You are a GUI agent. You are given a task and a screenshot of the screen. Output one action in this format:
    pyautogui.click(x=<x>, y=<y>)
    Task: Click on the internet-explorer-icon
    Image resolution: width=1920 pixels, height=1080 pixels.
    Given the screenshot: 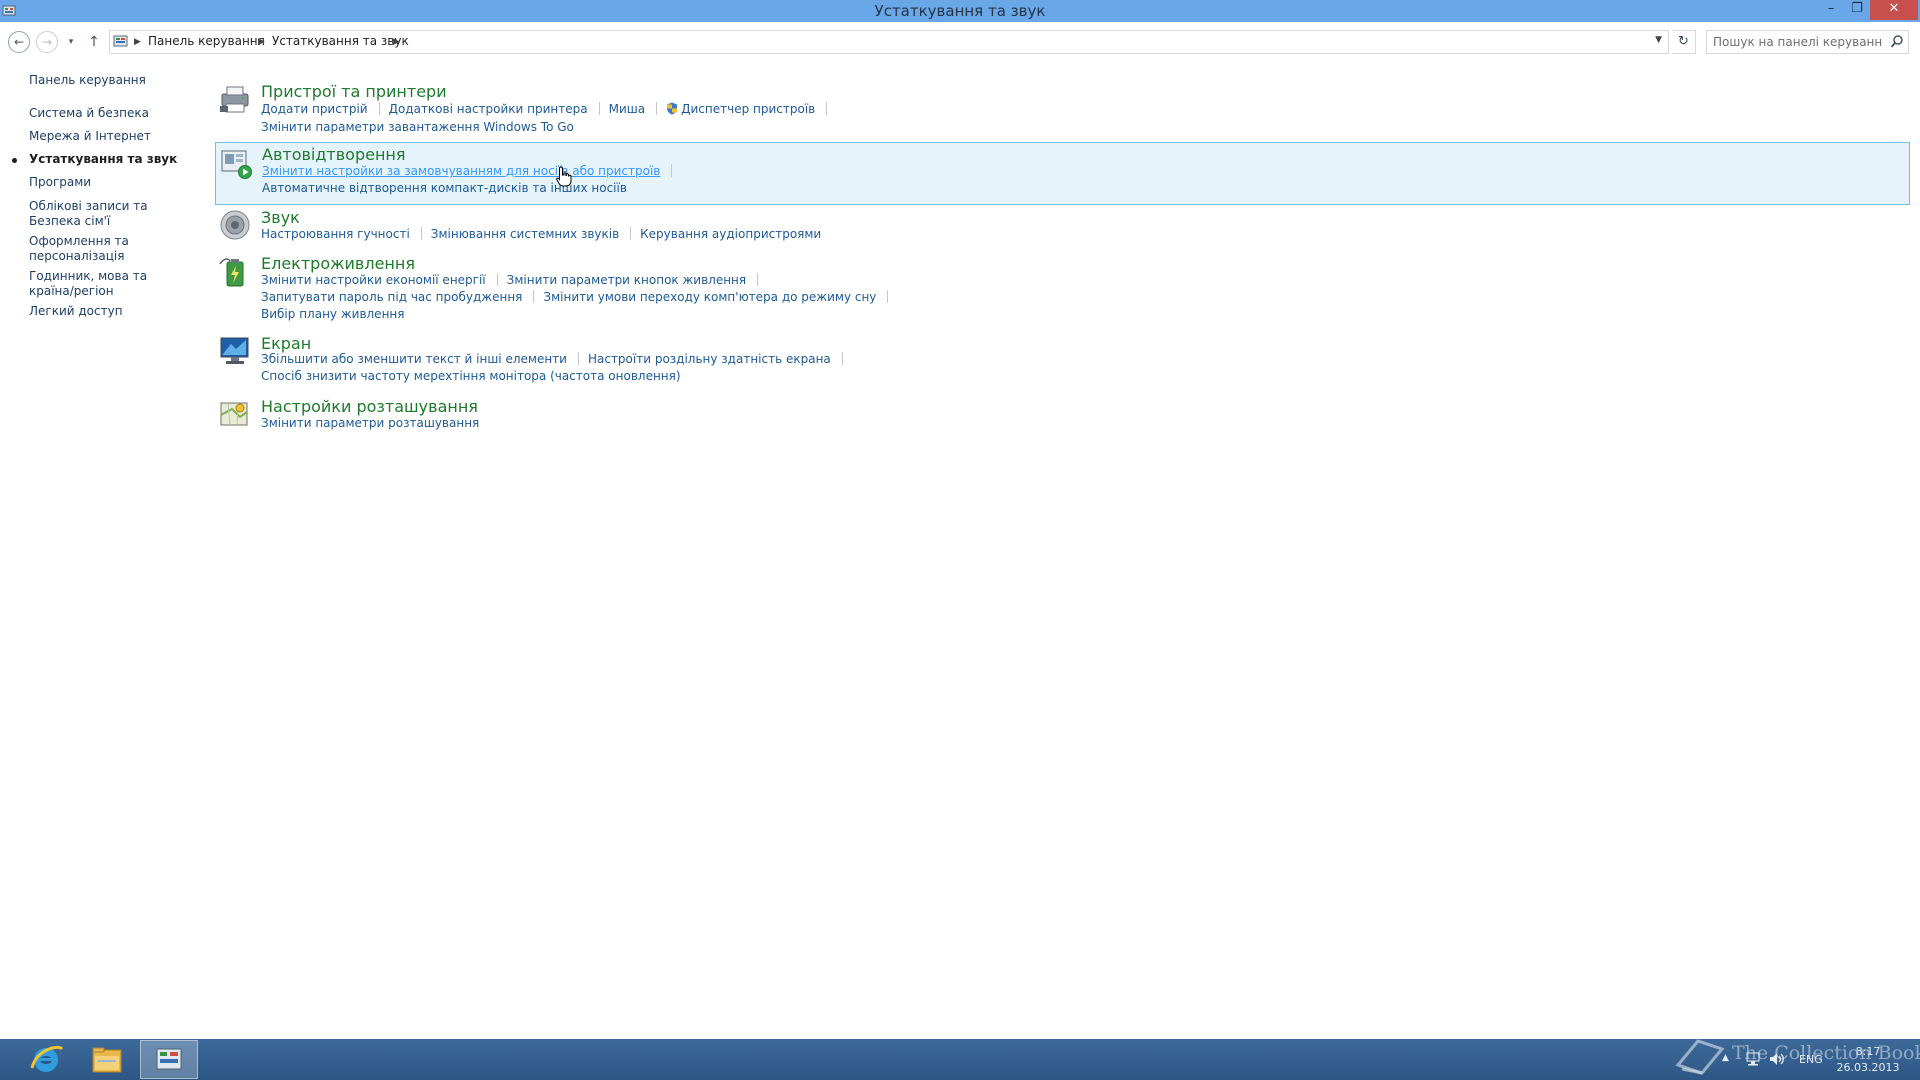 What is the action you would take?
    pyautogui.click(x=47, y=1058)
    